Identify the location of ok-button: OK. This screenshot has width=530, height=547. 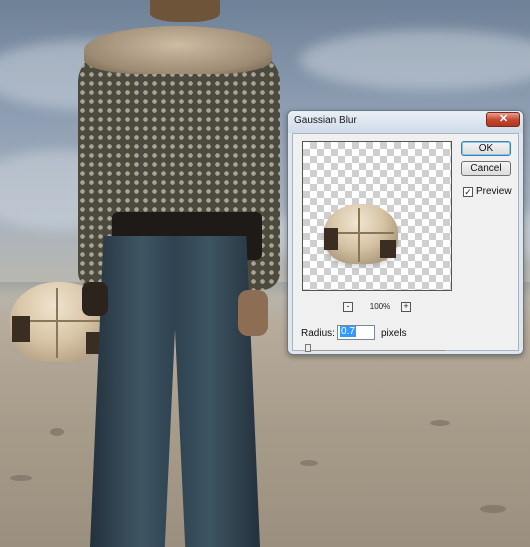
(486, 148).